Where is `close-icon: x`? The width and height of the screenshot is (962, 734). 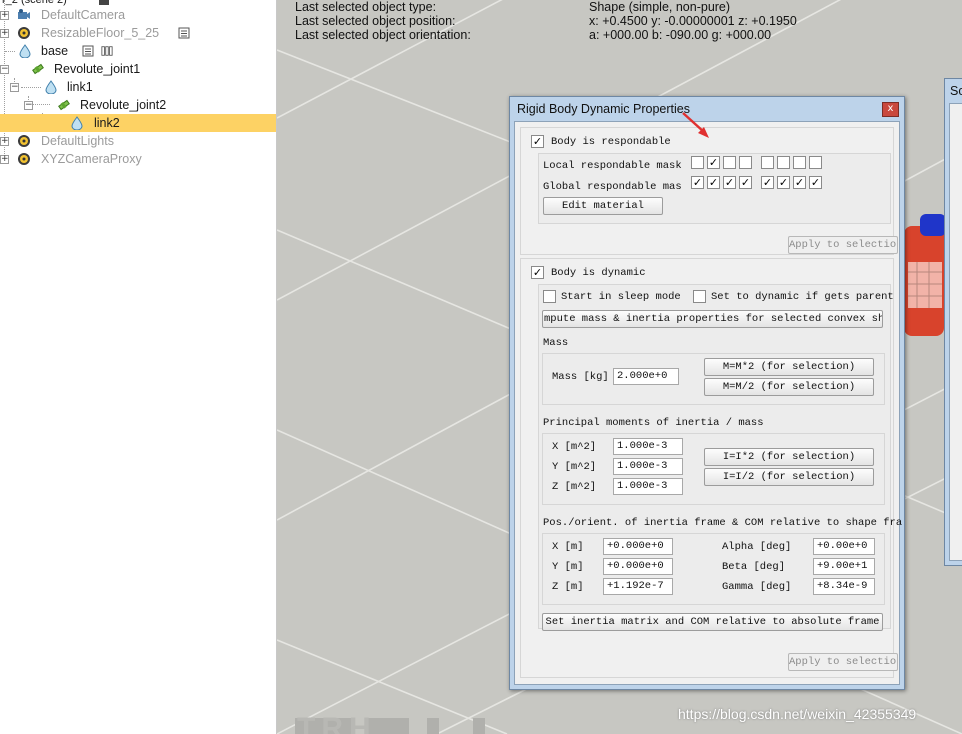
close-icon: x is located at coordinates (890, 109).